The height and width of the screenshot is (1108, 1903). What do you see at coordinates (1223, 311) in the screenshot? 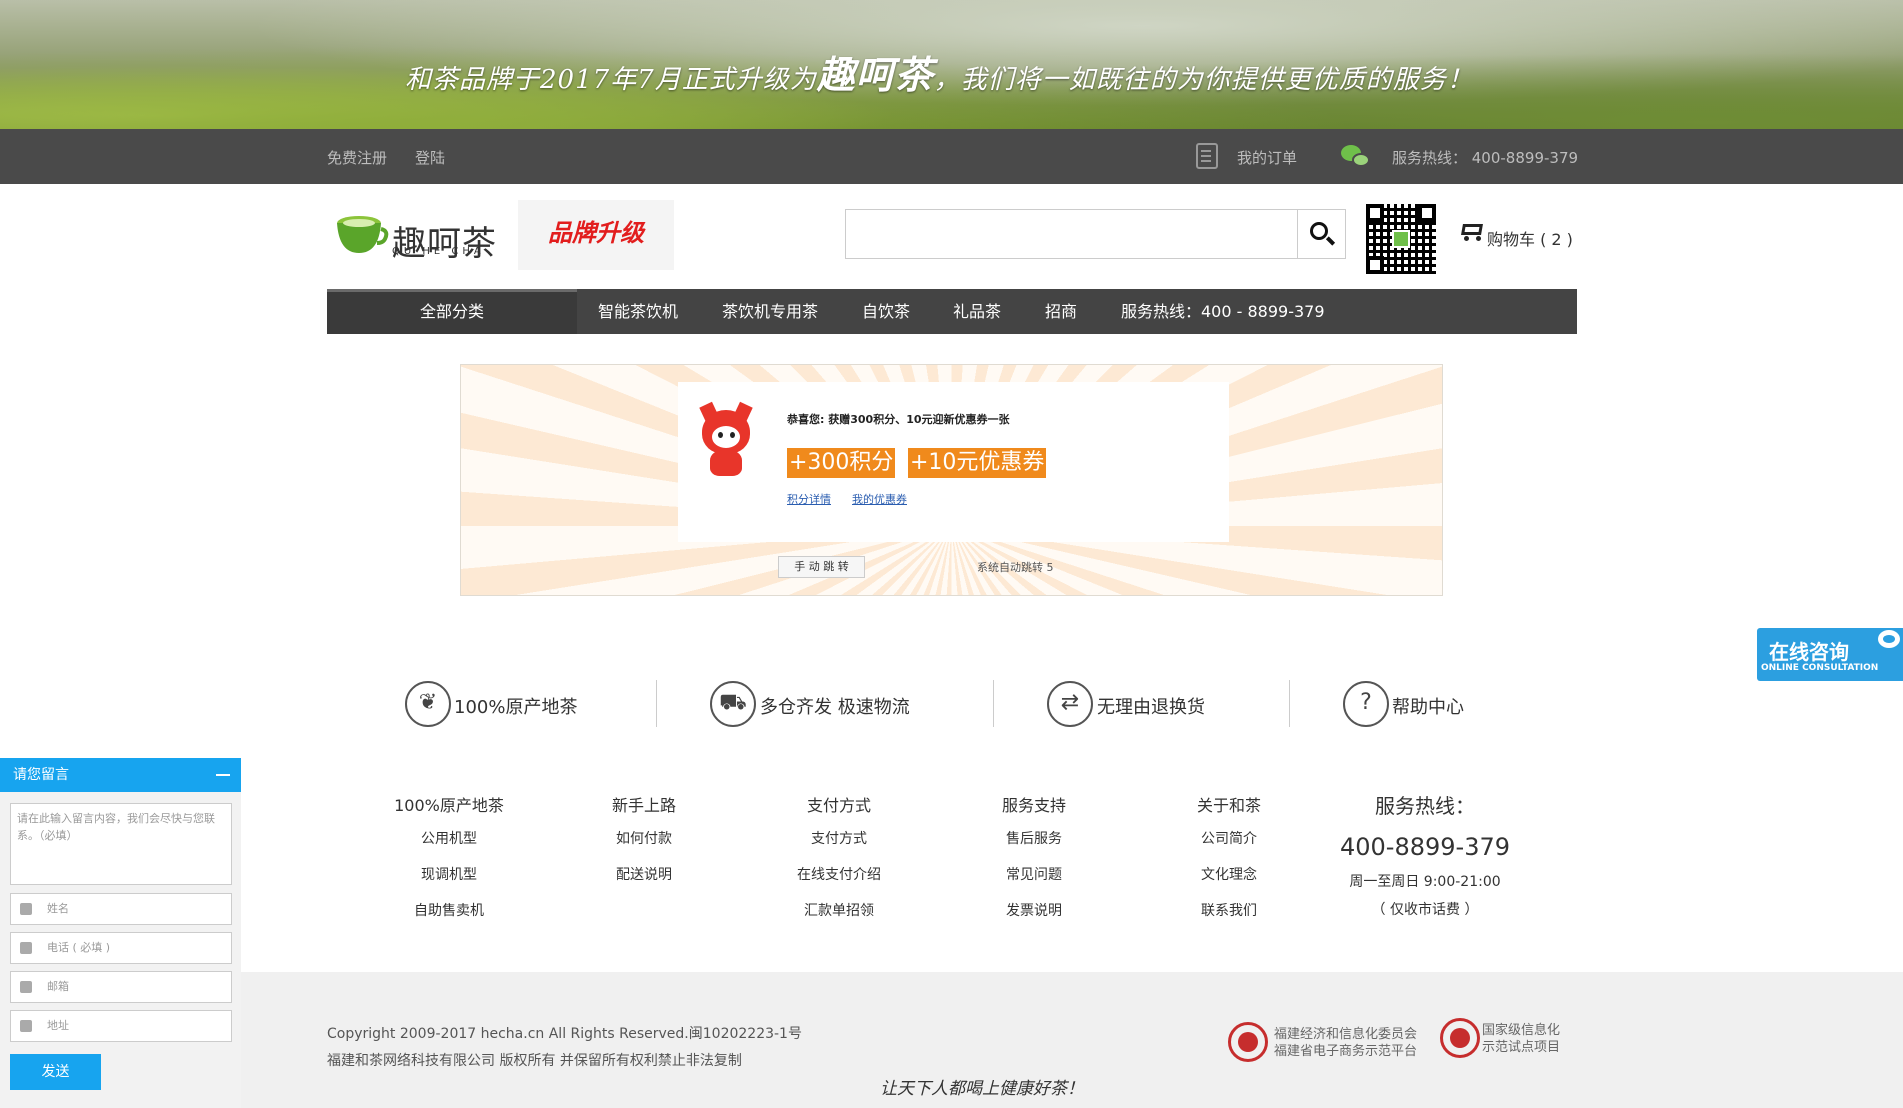
I see `nav-hotline: 服务热线：400 - 8899-379` at bounding box center [1223, 311].